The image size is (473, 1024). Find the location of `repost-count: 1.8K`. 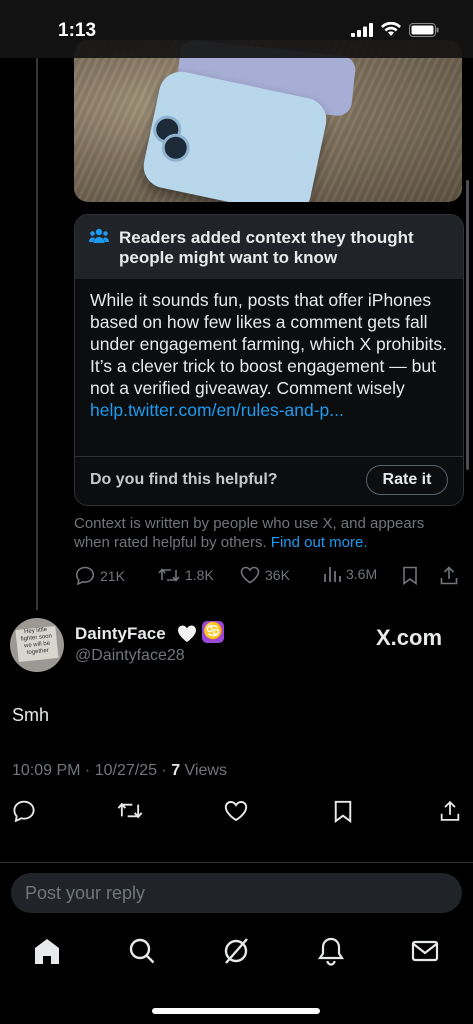

repost-count: 1.8K is located at coordinates (199, 575).